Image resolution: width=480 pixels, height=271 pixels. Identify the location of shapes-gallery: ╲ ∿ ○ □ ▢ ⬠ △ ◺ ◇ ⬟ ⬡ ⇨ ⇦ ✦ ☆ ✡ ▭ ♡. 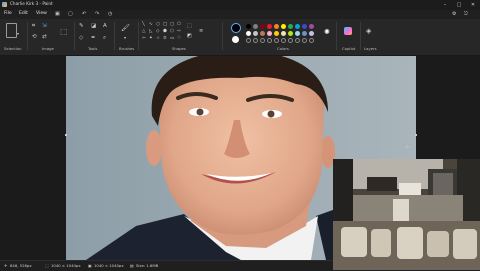
(172, 33).